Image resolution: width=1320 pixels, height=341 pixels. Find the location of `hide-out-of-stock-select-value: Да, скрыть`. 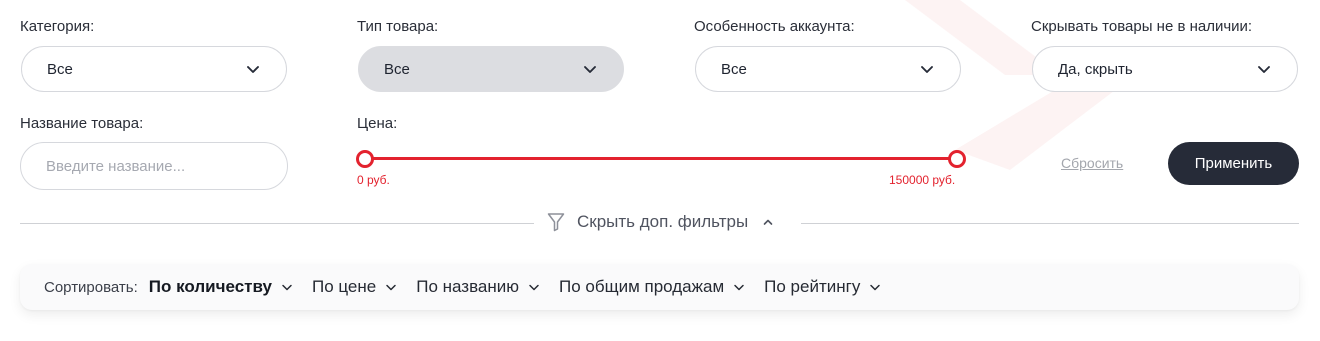

hide-out-of-stock-select-value: Да, скрыть is located at coordinates (1095, 69).